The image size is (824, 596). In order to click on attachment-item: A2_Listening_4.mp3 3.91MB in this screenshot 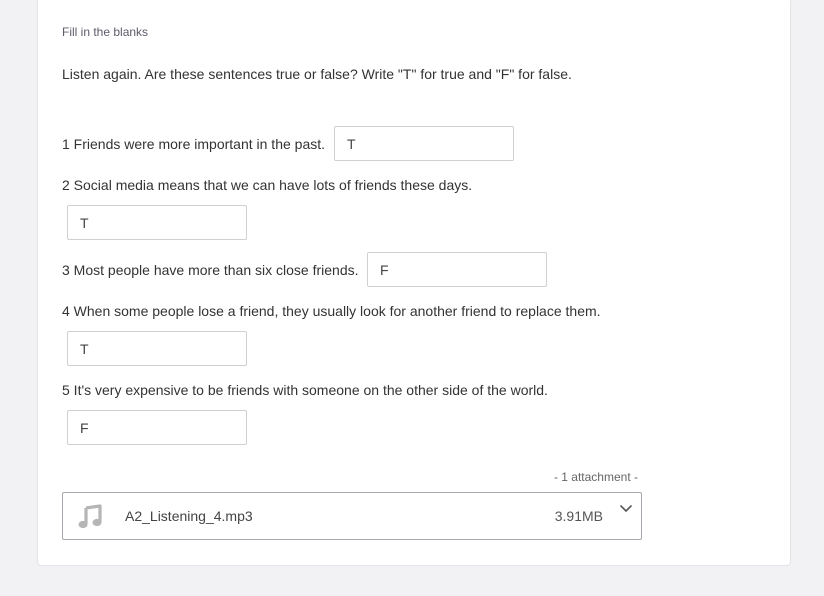, I will do `click(352, 516)`.